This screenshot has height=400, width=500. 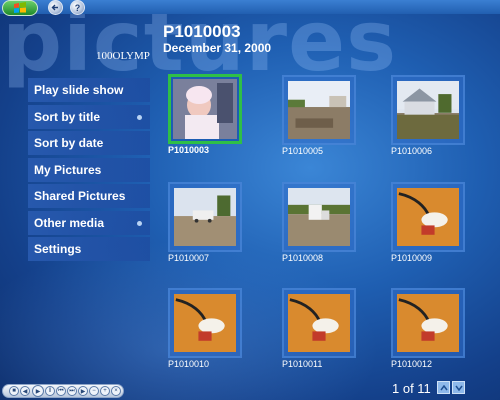 What do you see at coordinates (189, 150) in the screenshot?
I see `thumbnail-caption: P1010003` at bounding box center [189, 150].